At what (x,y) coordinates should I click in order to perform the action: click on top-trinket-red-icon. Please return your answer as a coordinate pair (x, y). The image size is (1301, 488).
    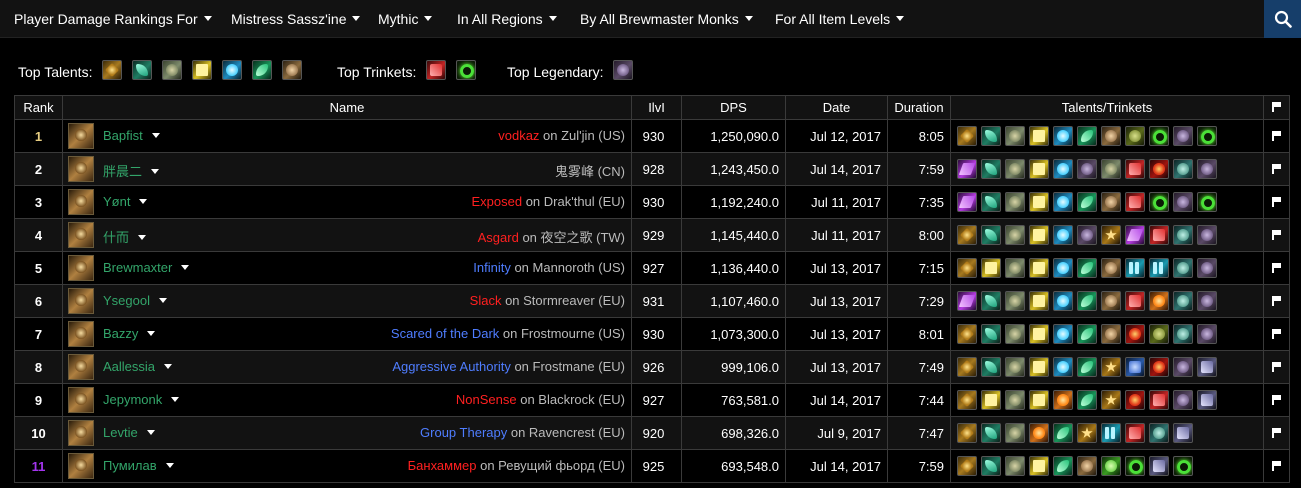
    Looking at the image, I should click on (436, 70).